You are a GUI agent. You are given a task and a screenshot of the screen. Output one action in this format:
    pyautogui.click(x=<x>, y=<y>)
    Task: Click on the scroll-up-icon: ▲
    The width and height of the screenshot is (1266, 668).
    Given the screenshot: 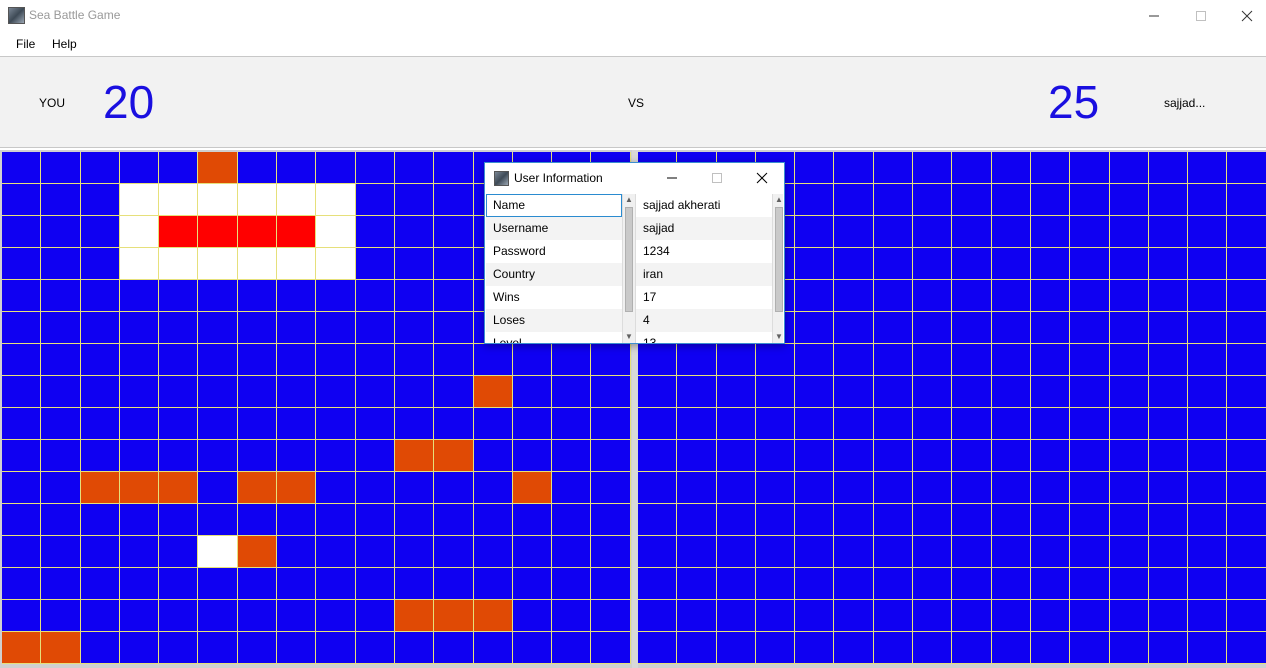 What is the action you would take?
    pyautogui.click(x=779, y=200)
    